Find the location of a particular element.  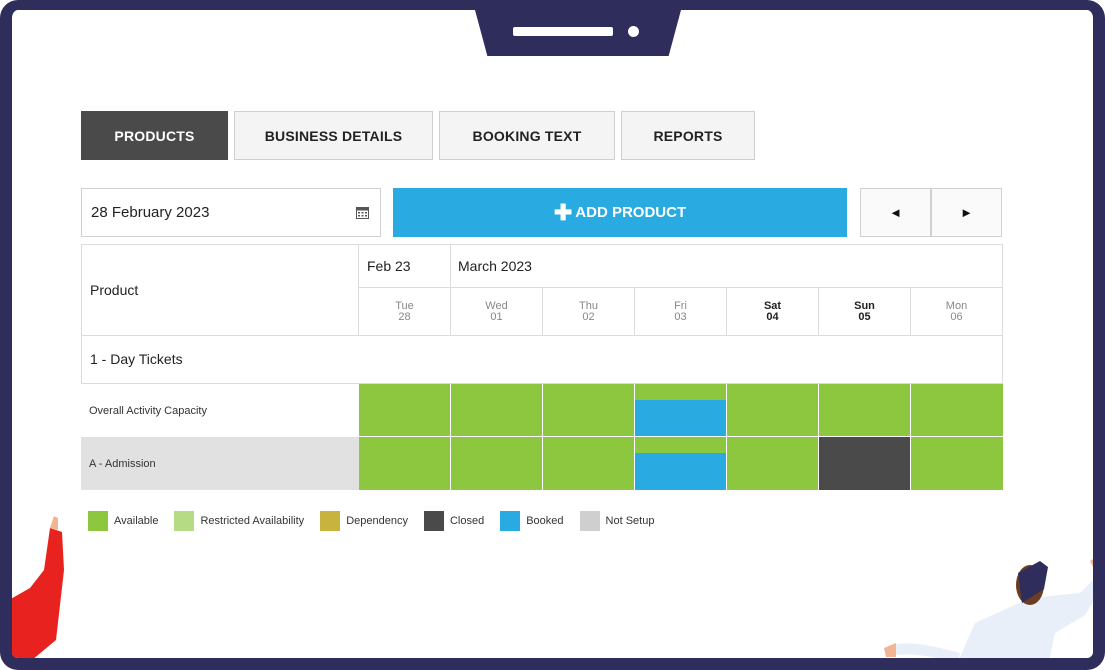

day-header-mon: Mon 06 is located at coordinates (956, 311).